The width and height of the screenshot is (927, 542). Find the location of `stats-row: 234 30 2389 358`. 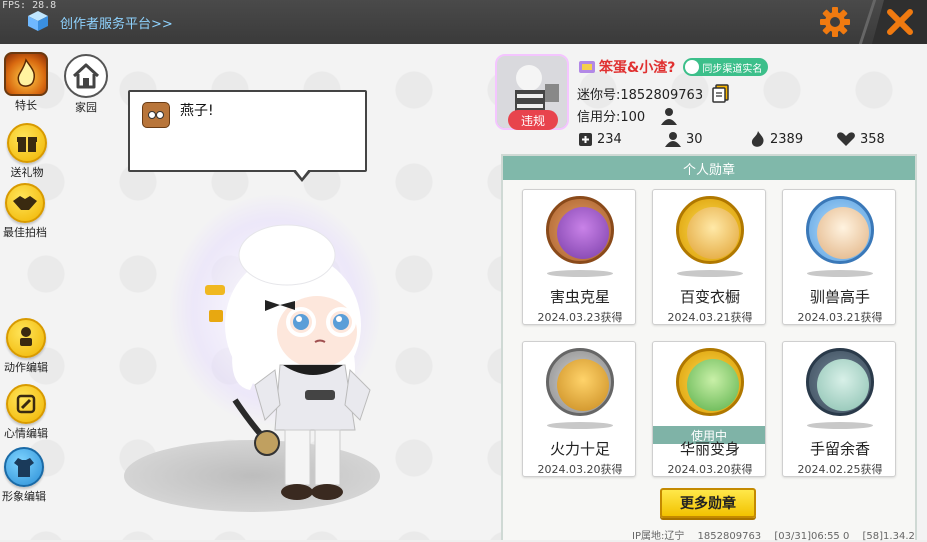

stats-row: 234 30 2389 358 is located at coordinates (750, 139).